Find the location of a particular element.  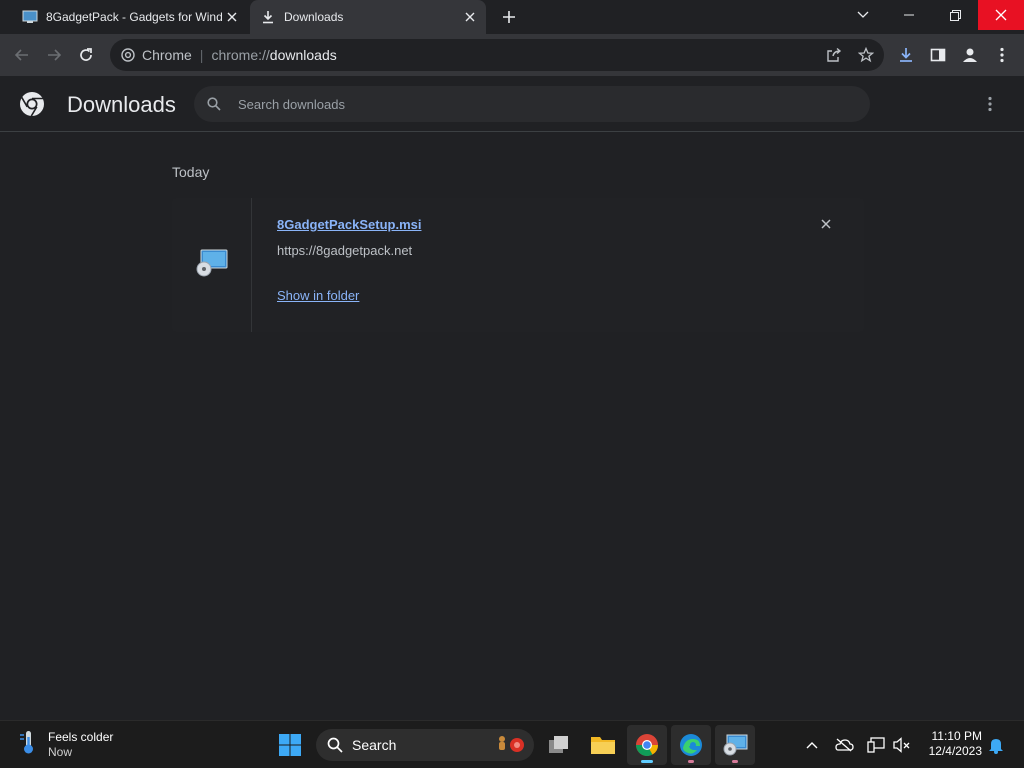

file-explorer-button is located at coordinates (603, 745).